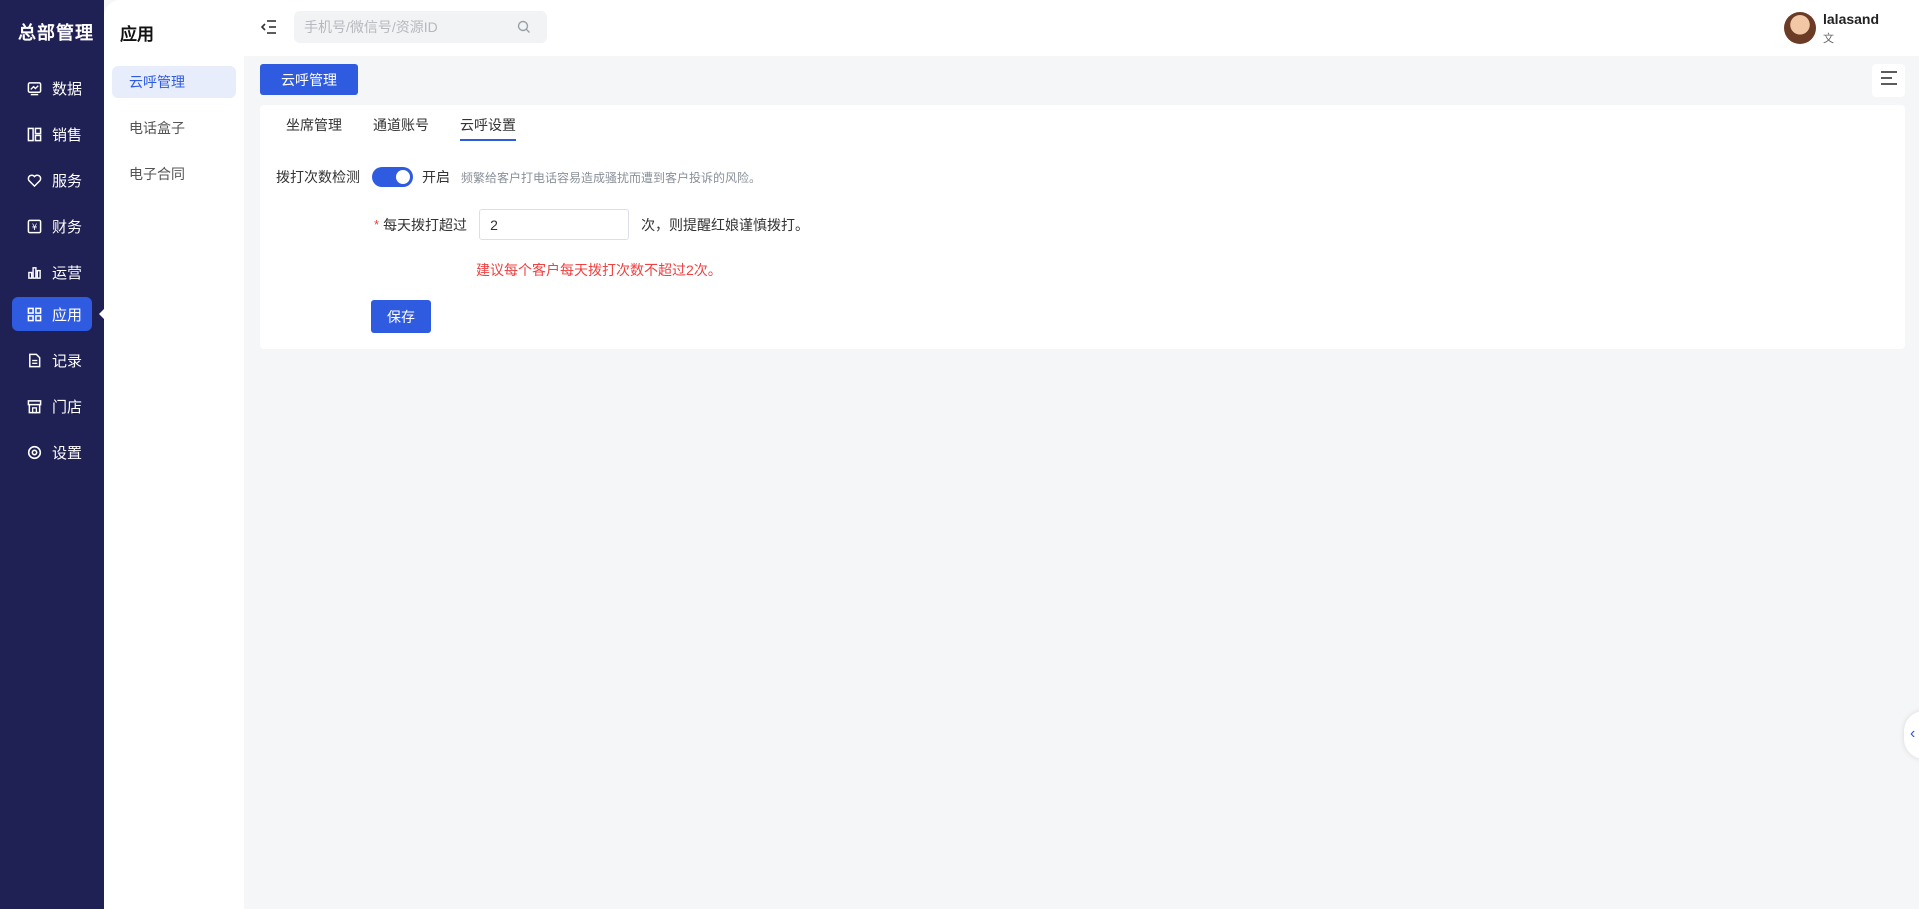 The width and height of the screenshot is (1919, 909). What do you see at coordinates (56, 33) in the screenshot?
I see `brand-title: 总部管理` at bounding box center [56, 33].